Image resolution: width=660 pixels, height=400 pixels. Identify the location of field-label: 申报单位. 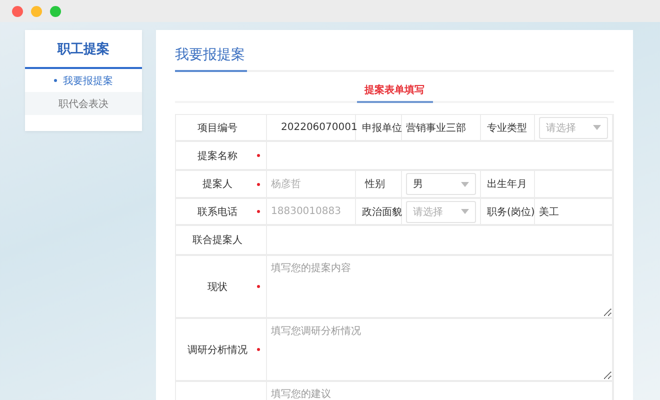
(382, 128).